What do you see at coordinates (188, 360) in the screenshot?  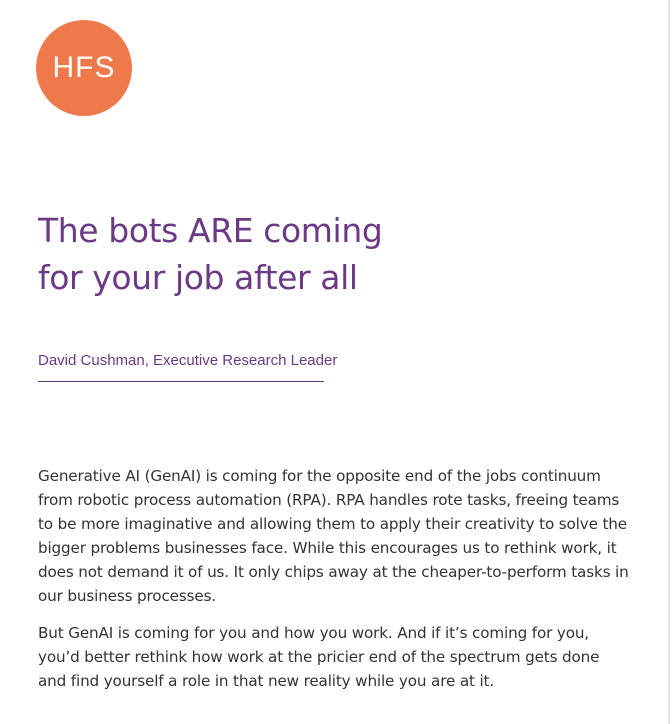 I see `author-byline: David Cushman, Executive Research Leader` at bounding box center [188, 360].